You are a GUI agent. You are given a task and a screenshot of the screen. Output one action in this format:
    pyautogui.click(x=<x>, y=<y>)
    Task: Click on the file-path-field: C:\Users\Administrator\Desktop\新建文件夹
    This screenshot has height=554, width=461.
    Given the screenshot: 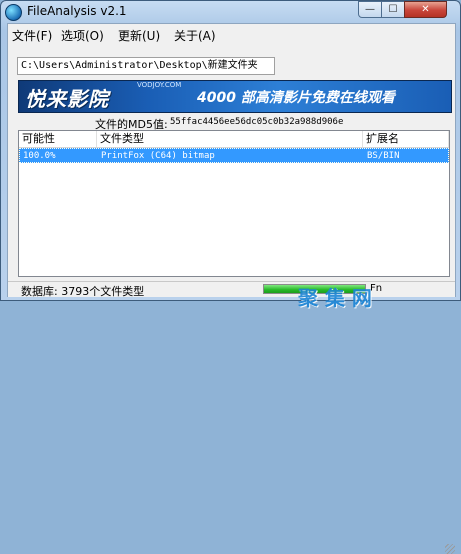 What is the action you would take?
    pyautogui.click(x=146, y=66)
    